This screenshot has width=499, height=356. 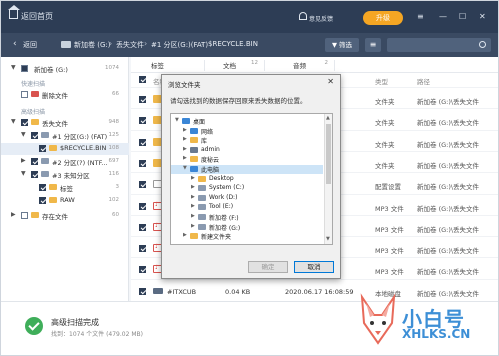 I want to click on folder-tree-item: ▶ 新建文件夹, so click(x=247, y=236).